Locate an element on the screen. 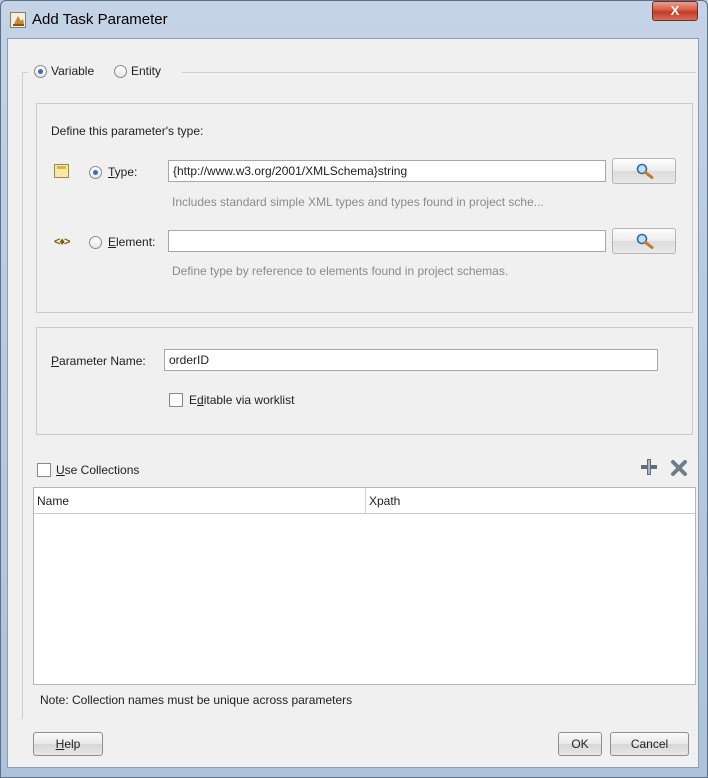 The image size is (708, 778). element-radio is located at coordinates (95, 242).